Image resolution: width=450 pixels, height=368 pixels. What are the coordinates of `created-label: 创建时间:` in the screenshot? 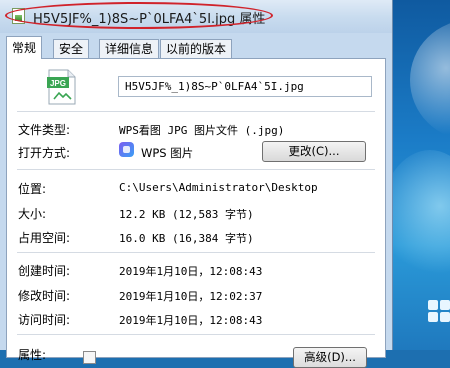 It's located at (44, 271).